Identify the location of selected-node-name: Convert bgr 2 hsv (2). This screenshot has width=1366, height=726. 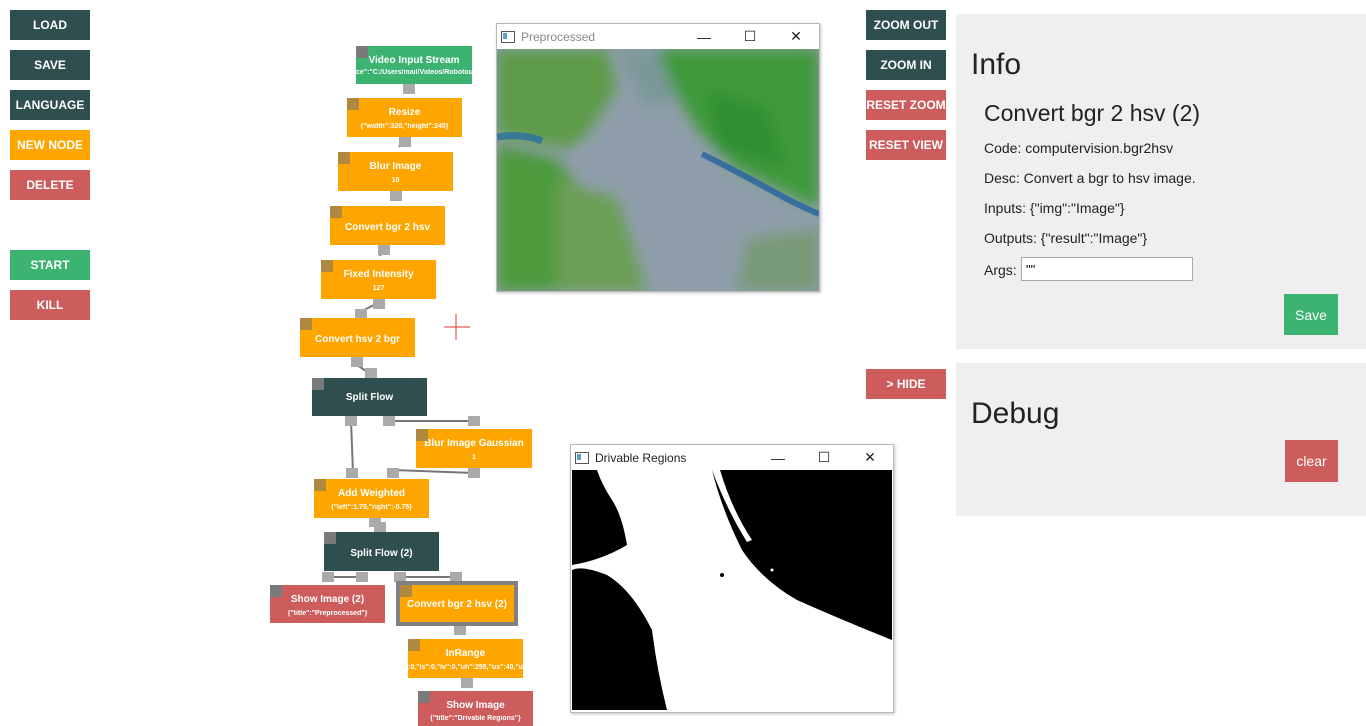
(1092, 113).